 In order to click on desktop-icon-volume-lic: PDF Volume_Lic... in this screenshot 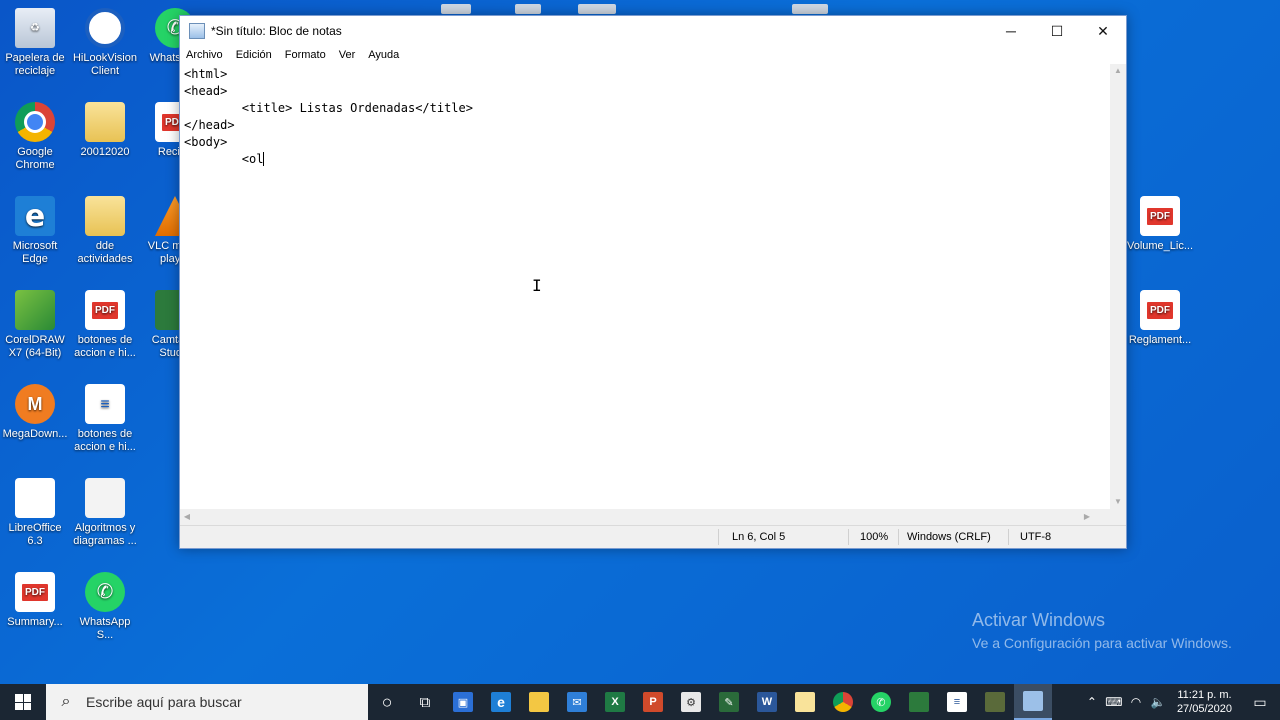, I will do `click(1160, 224)`.